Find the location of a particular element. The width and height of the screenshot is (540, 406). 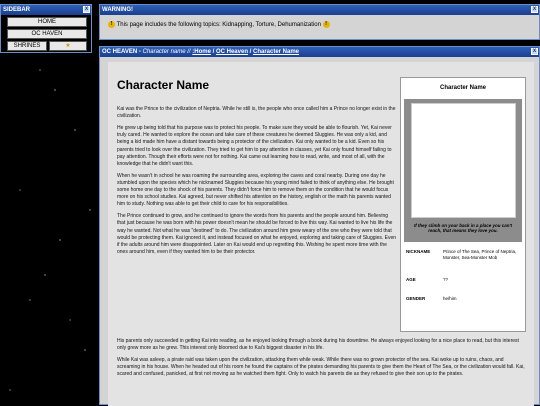

infobox-key: AGE is located at coordinates (411, 279).